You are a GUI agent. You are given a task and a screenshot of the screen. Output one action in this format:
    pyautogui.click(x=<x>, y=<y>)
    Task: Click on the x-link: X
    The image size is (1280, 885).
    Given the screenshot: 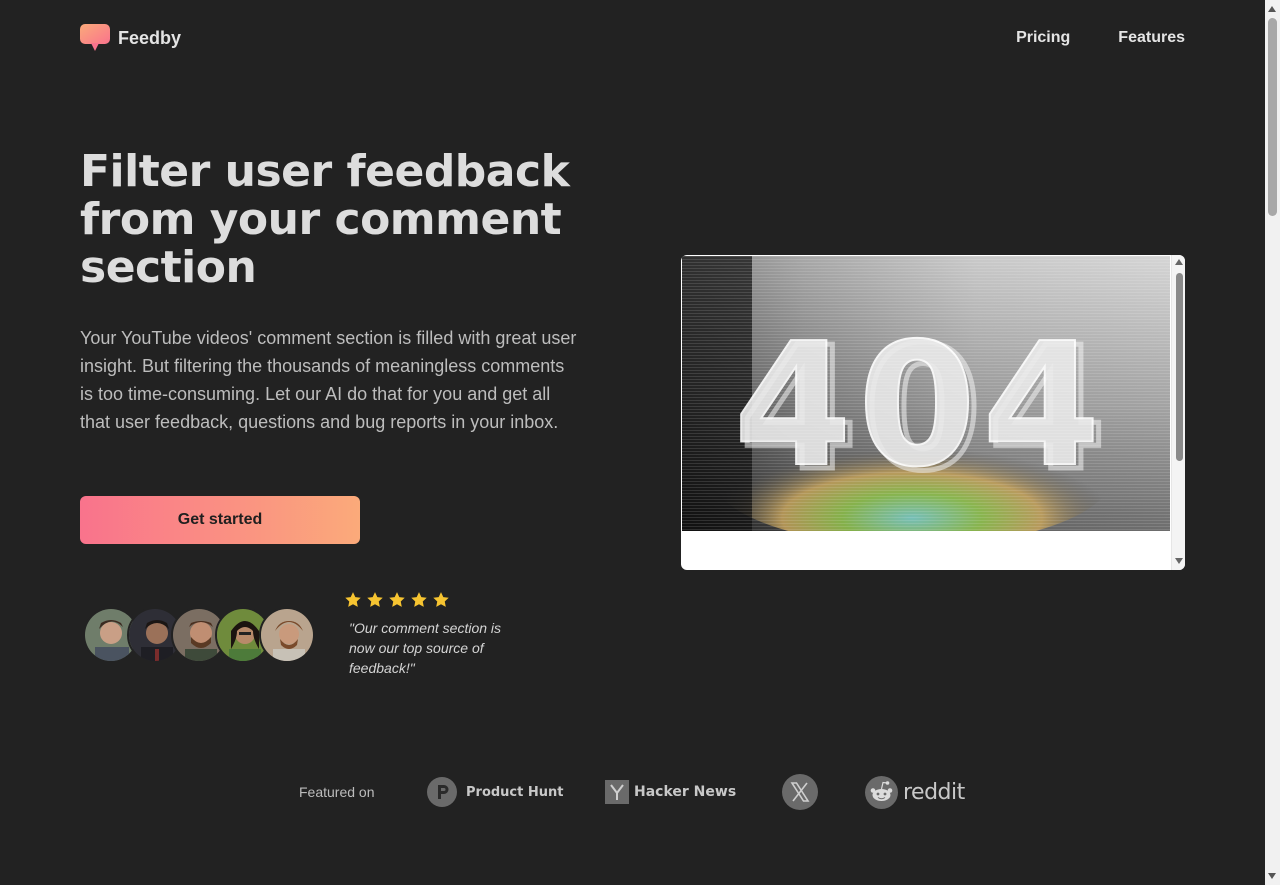 What is the action you would take?
    pyautogui.click(x=800, y=792)
    